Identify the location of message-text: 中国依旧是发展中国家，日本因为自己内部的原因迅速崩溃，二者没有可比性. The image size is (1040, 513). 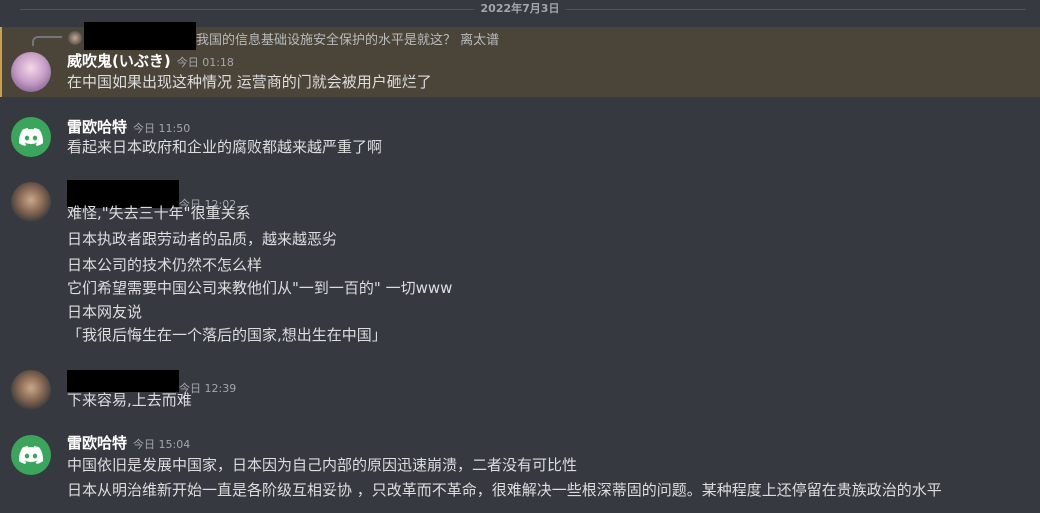
(322, 465).